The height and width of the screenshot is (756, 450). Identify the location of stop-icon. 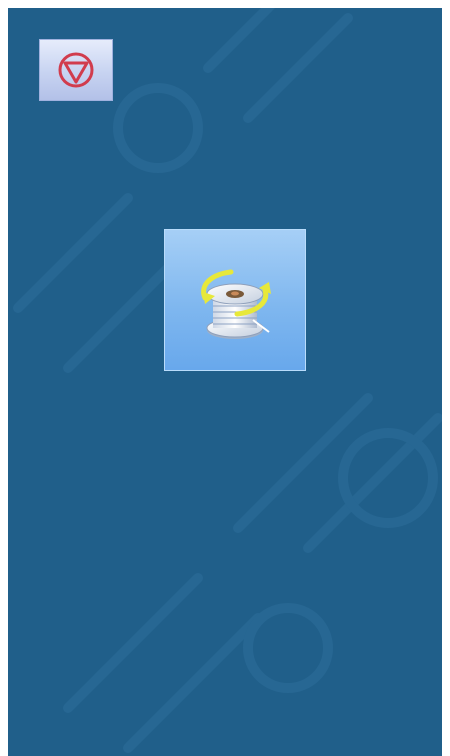
(76, 70).